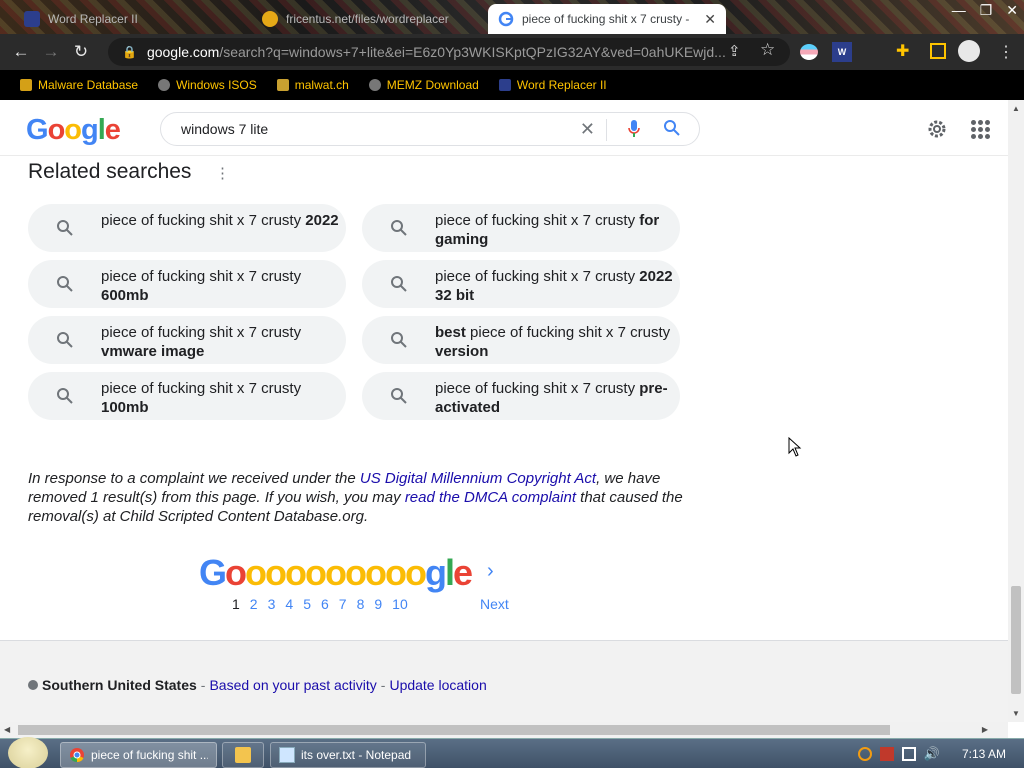 The image size is (1024, 768). Describe the element at coordinates (432, 85) in the screenshot. I see `bookmark-label: MEMZ Download` at that location.